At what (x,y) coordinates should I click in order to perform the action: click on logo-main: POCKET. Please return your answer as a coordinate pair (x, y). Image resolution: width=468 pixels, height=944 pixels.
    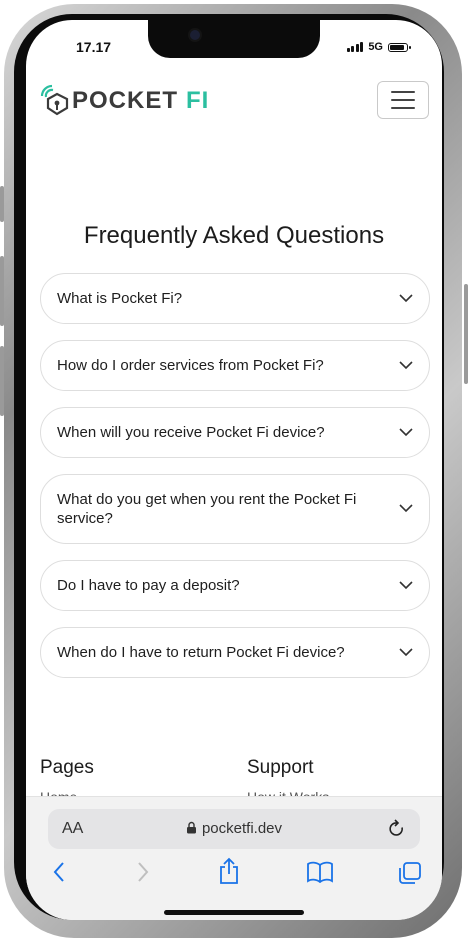
    Looking at the image, I should click on (125, 100).